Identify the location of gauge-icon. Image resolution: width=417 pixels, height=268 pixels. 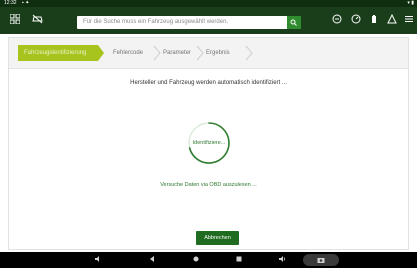
(356, 20).